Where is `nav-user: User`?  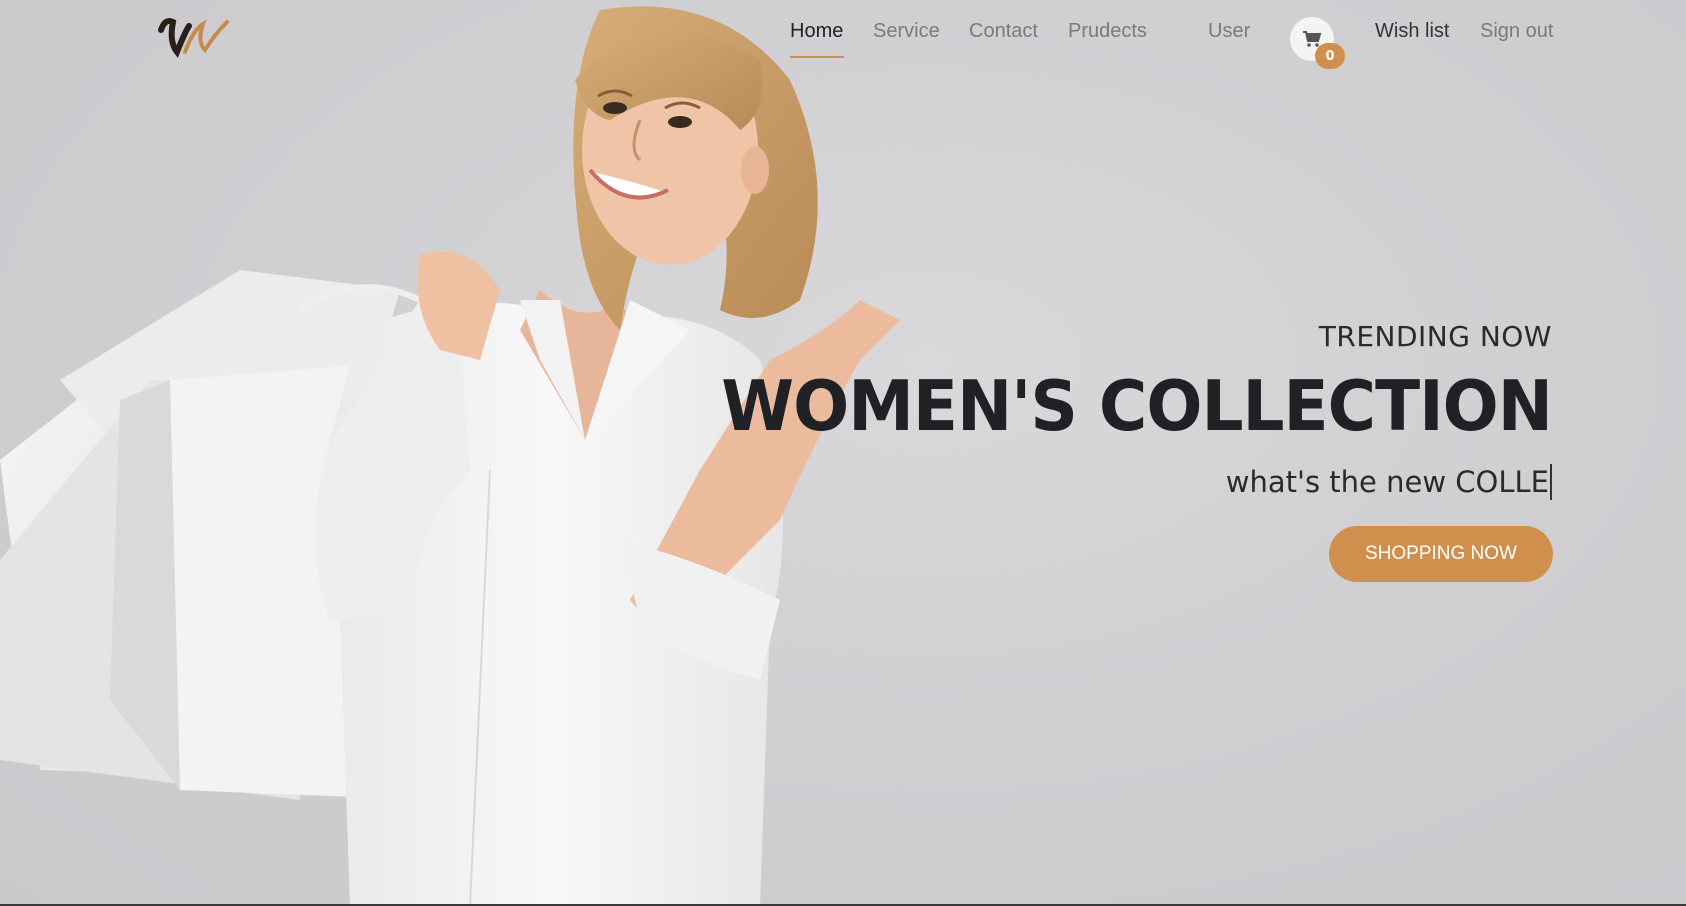
nav-user: User is located at coordinates (1229, 31).